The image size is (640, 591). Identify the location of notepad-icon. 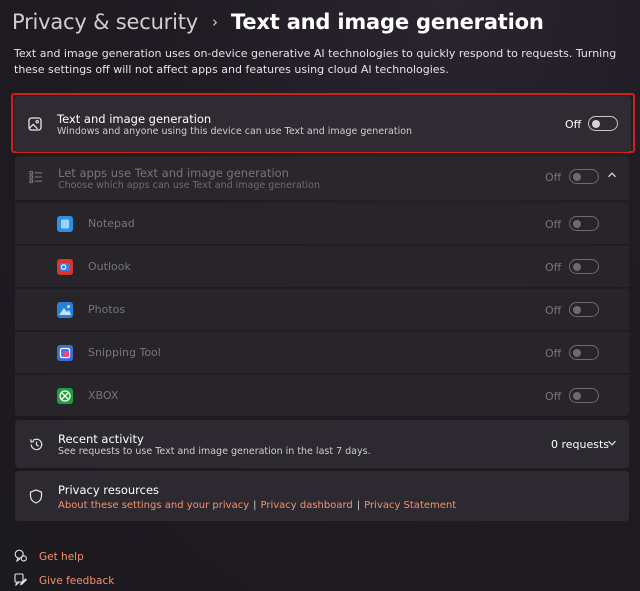
(65, 224).